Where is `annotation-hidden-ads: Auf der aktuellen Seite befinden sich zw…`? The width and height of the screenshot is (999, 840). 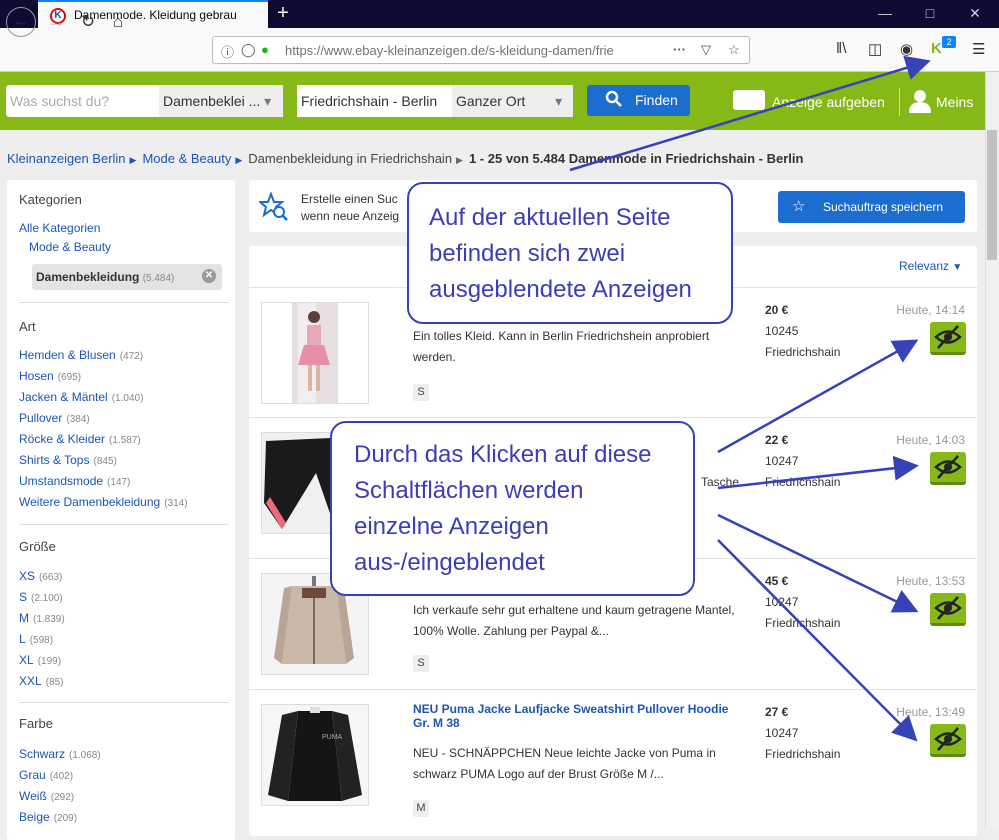
annotation-hidden-ads: Auf der aktuellen Seite befinden sich zw… is located at coordinates (570, 253).